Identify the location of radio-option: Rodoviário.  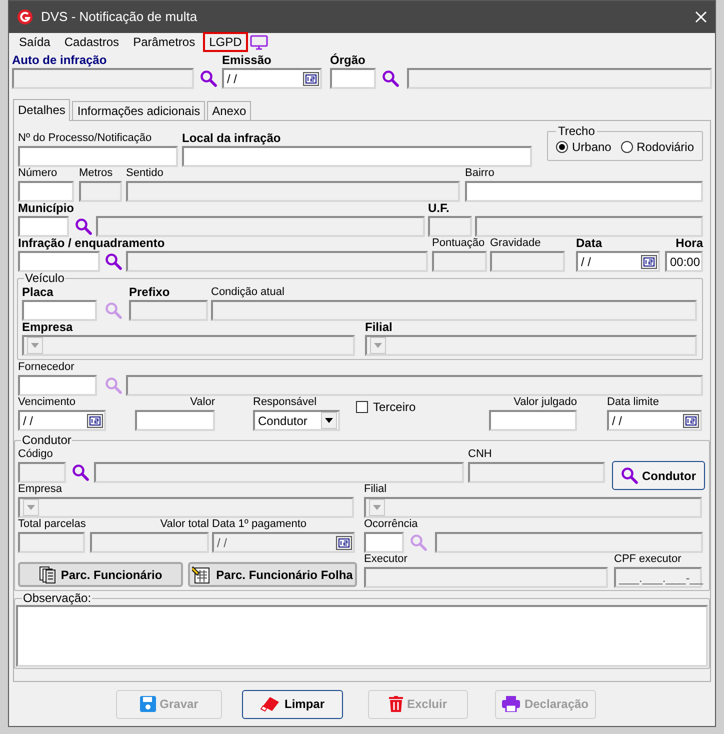
(657, 147).